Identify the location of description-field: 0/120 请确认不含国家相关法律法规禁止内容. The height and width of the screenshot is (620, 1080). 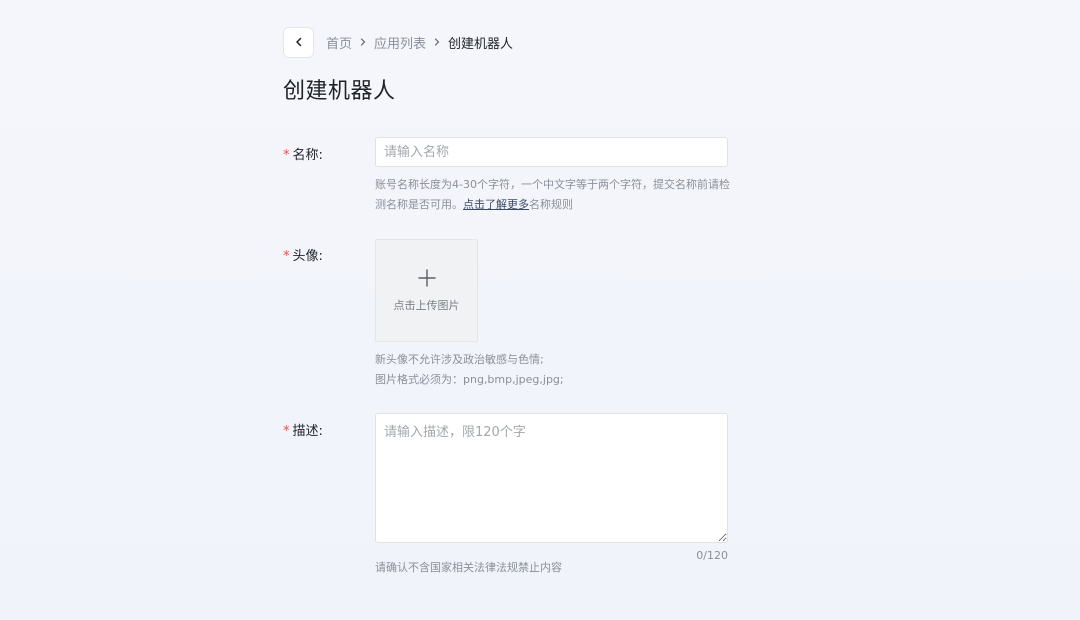
(552, 495).